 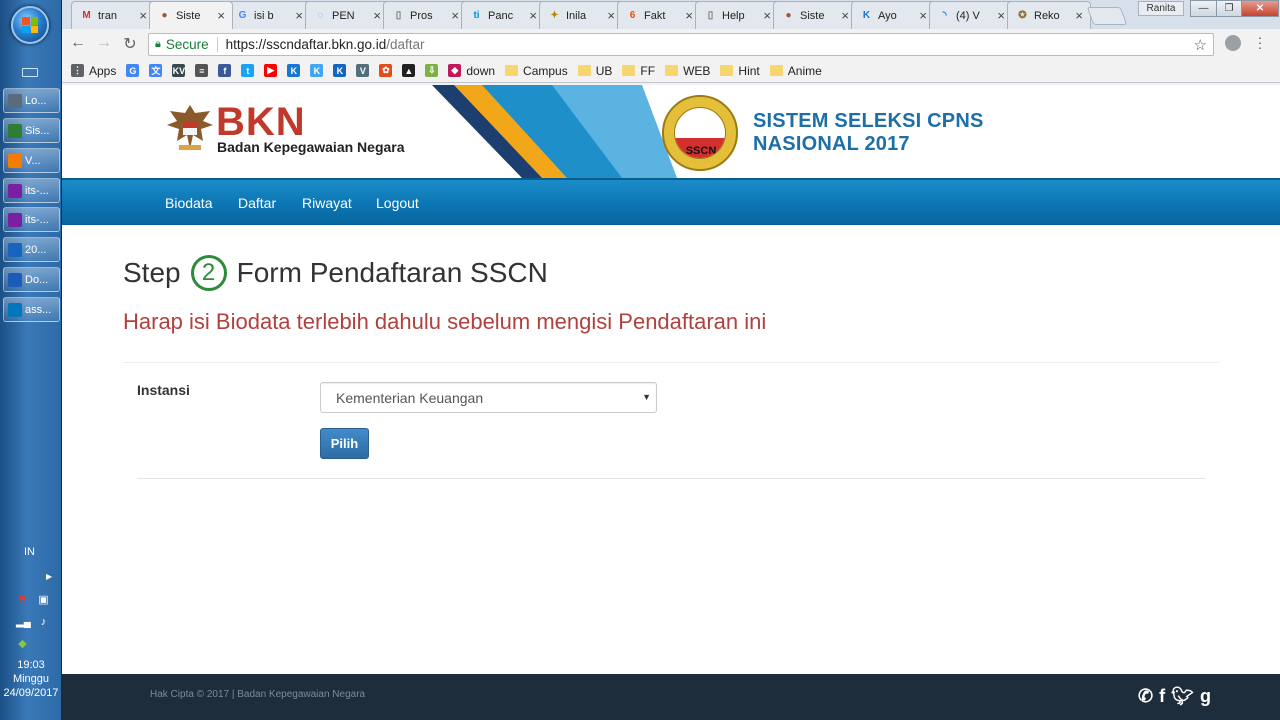 I want to click on bookmark-item: f, so click(x=225, y=70).